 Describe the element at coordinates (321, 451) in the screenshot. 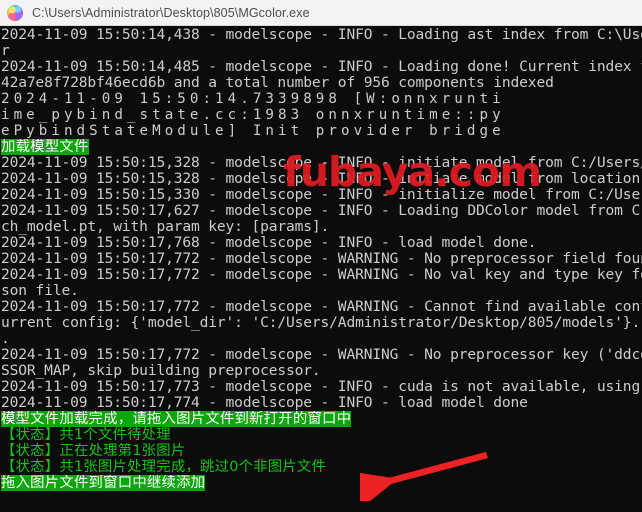

I see `console-line: 【状态】正在处理第1张图片` at that location.